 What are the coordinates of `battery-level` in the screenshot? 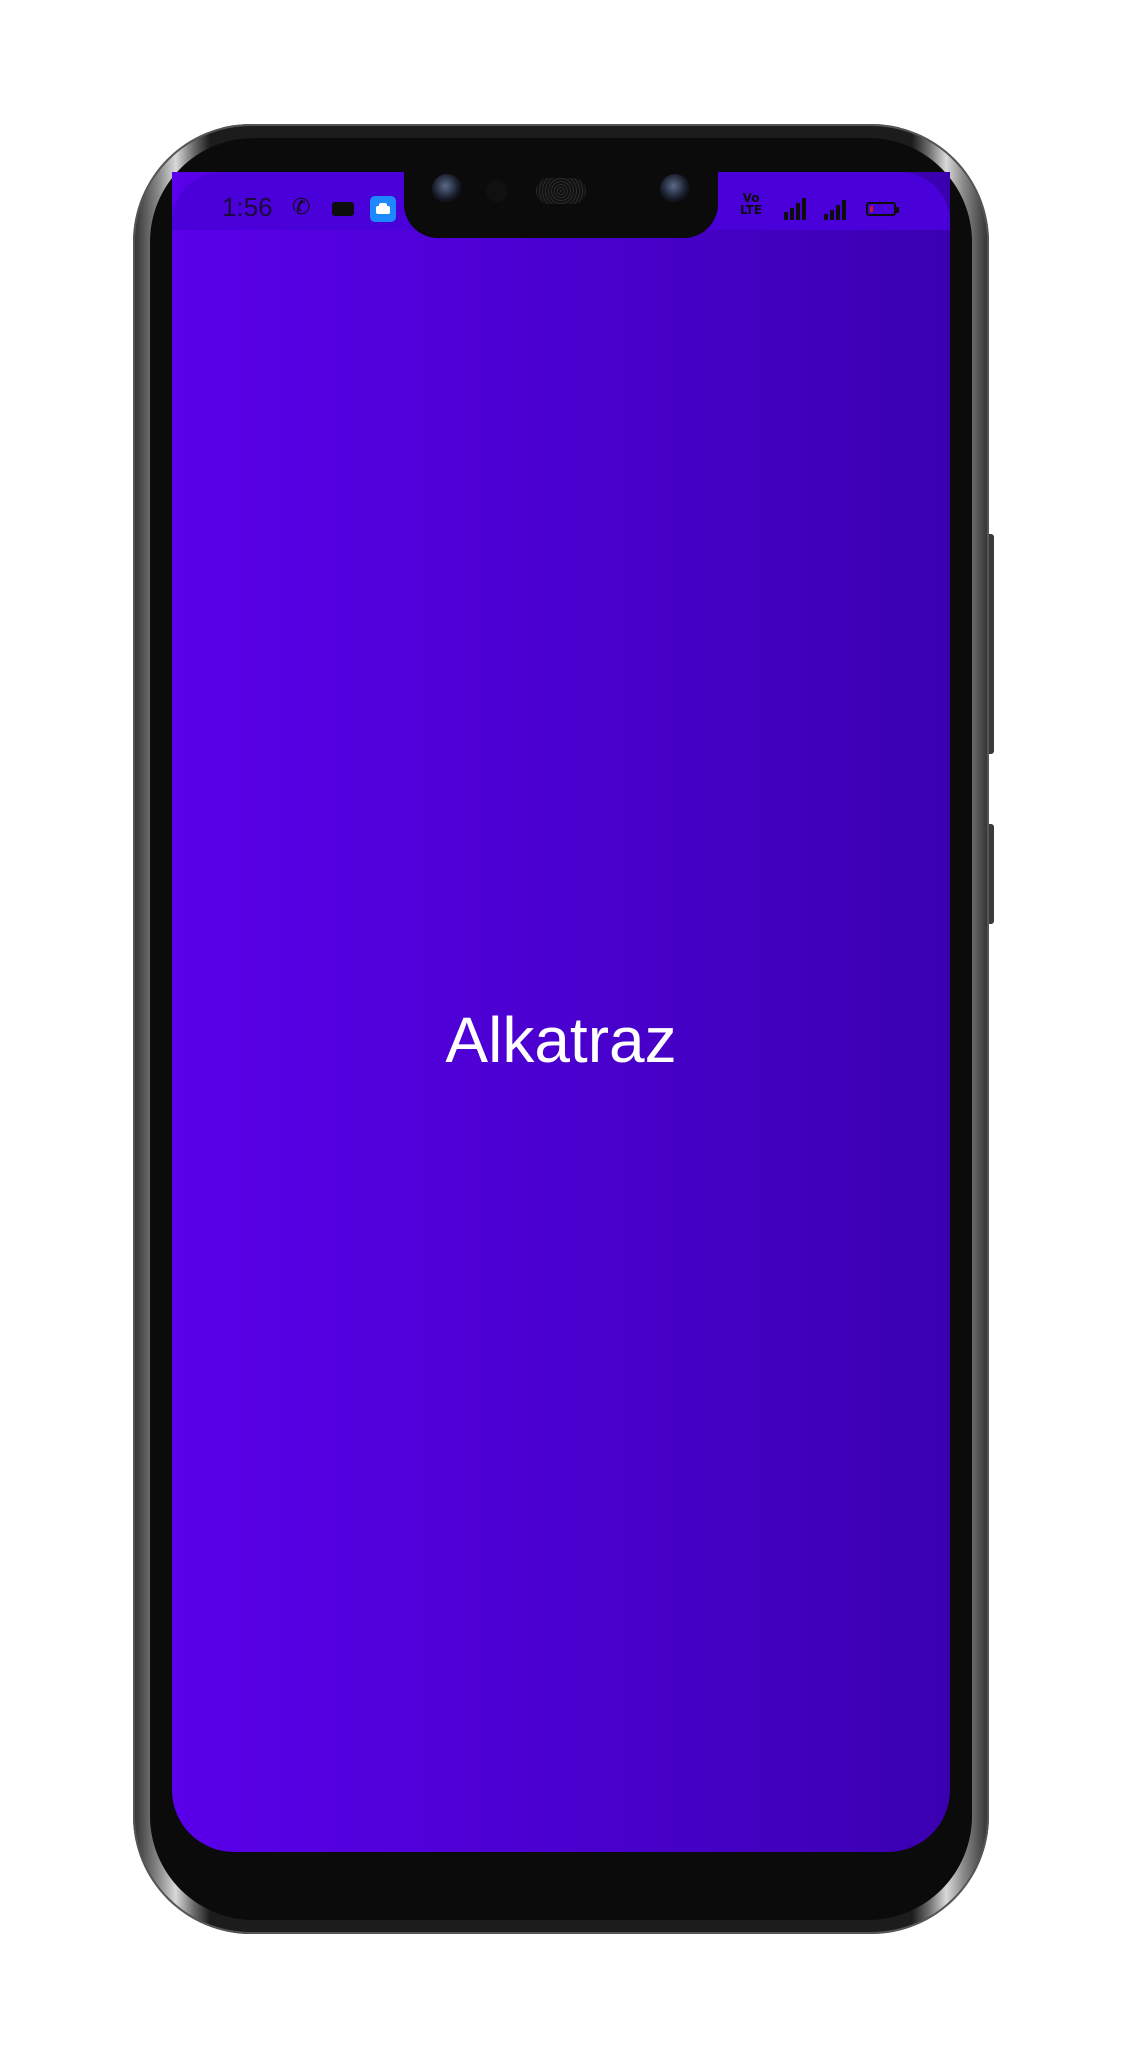 It's located at (871, 209).